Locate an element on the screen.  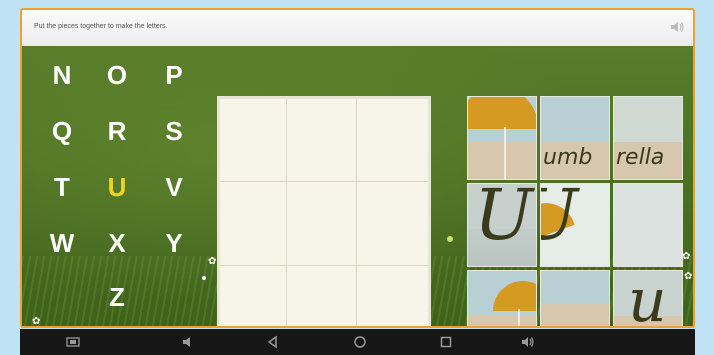
letter-button-p: P is located at coordinates (174, 75).